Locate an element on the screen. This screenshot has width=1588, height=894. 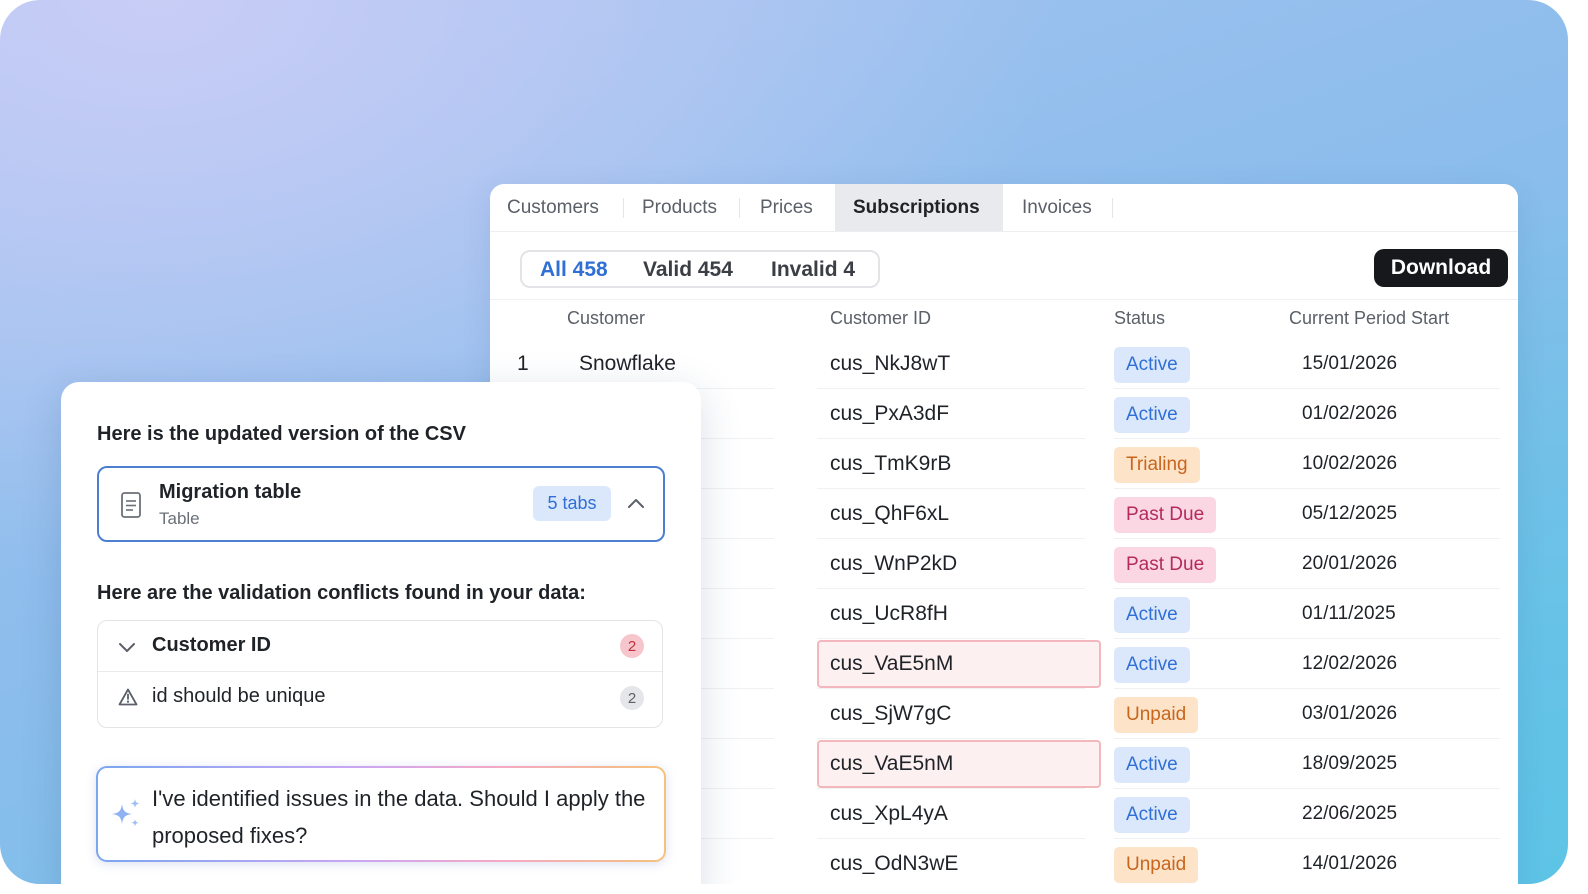
customer-id-cell: cus_OdN3wE is located at coordinates (894, 861).